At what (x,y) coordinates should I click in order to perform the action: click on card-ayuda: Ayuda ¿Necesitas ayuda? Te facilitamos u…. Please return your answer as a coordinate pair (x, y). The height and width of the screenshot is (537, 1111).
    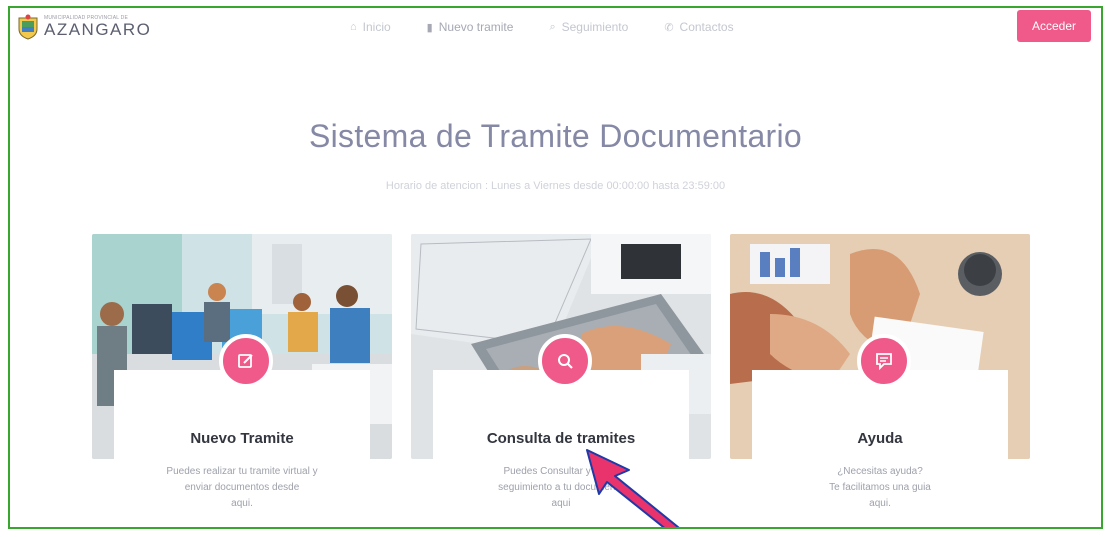
    Looking at the image, I should click on (880, 380).